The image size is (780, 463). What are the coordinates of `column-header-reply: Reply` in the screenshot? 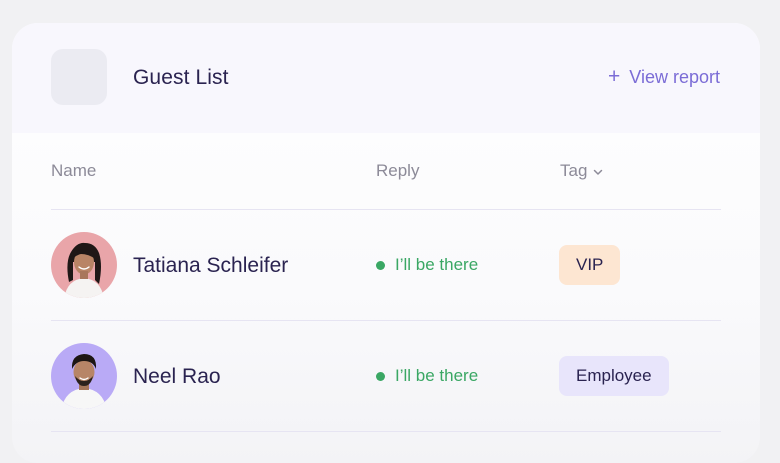 It's located at (398, 170).